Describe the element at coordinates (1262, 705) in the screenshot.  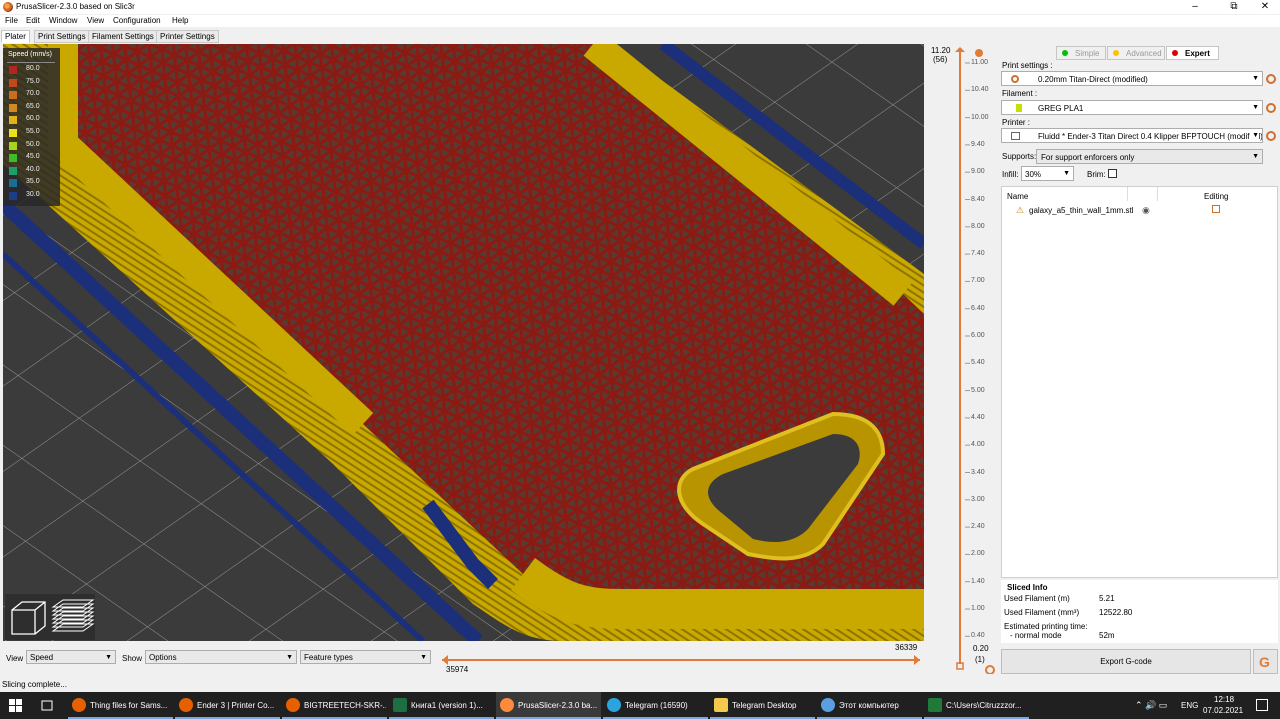
I see `notifications-icon` at that location.